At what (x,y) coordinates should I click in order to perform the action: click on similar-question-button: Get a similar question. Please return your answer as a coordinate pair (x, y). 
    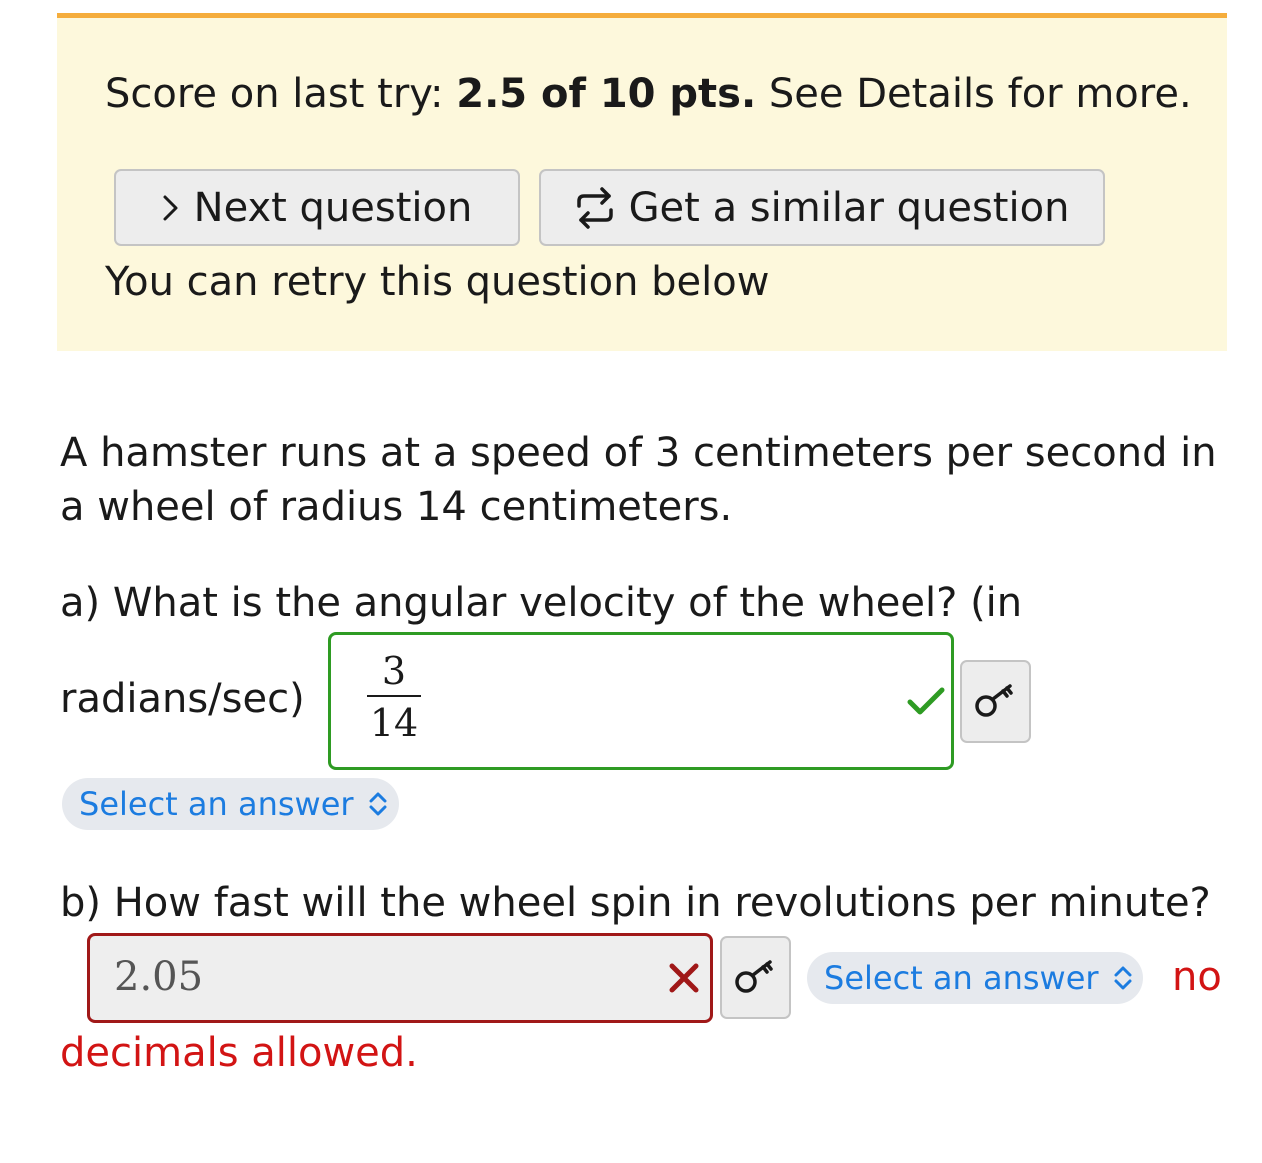
    Looking at the image, I should click on (822, 207).